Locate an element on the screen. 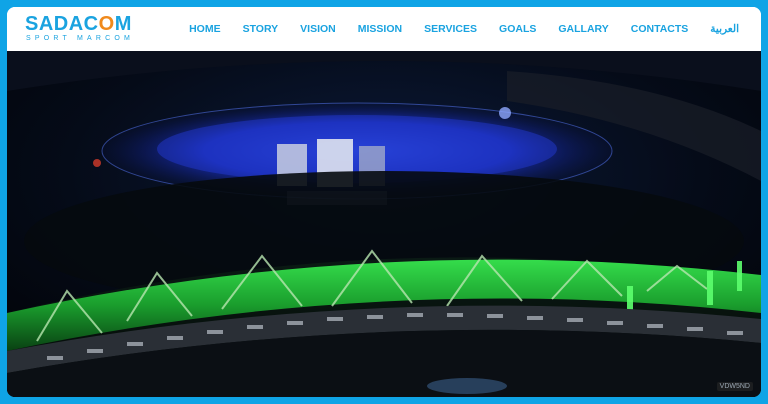  logo-text-part3: M is located at coordinates (123, 24).